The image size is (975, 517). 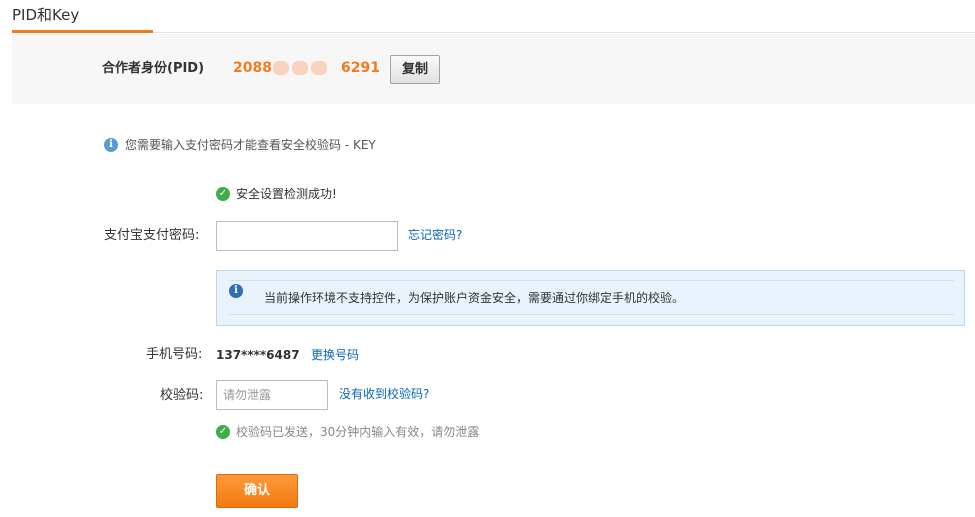 What do you see at coordinates (474, 298) in the screenshot?
I see `notice-text: 当前操作环境不支持控件，为保护账户资金安全，需要通过你绑定手机的校验。` at bounding box center [474, 298].